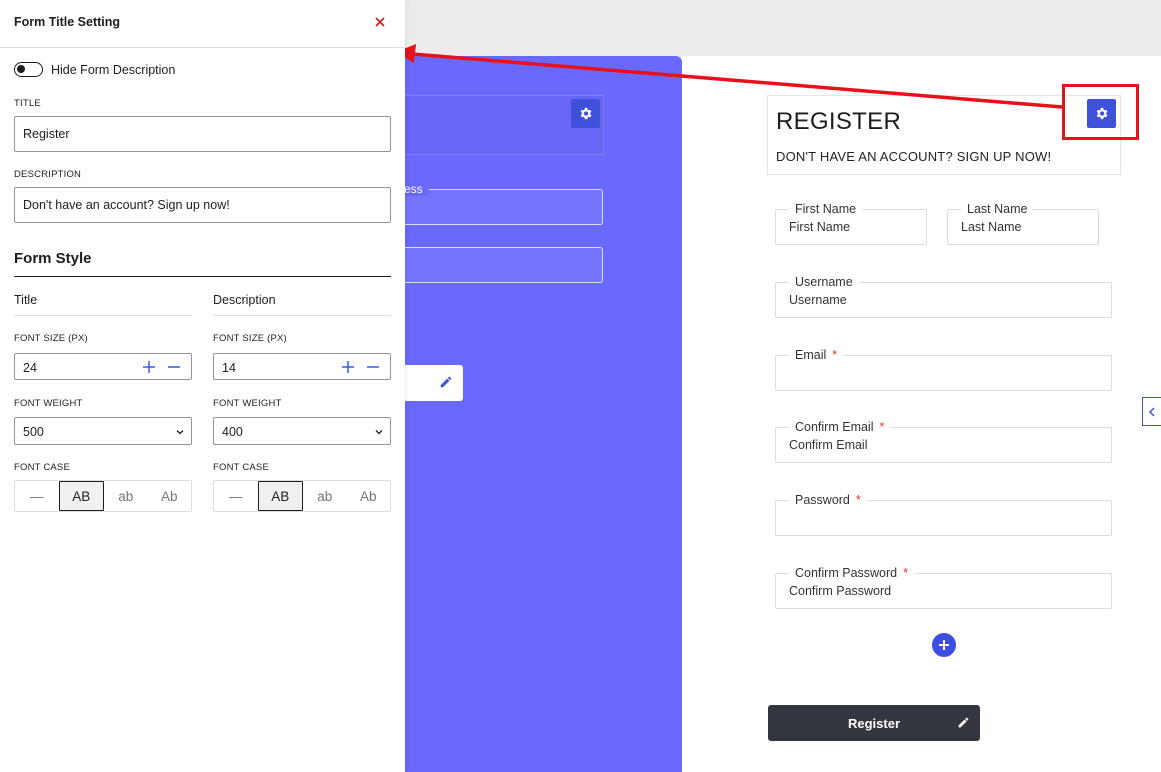 The width and height of the screenshot is (1161, 772). Describe the element at coordinates (202, 134) in the screenshot. I see `title-input` at that location.